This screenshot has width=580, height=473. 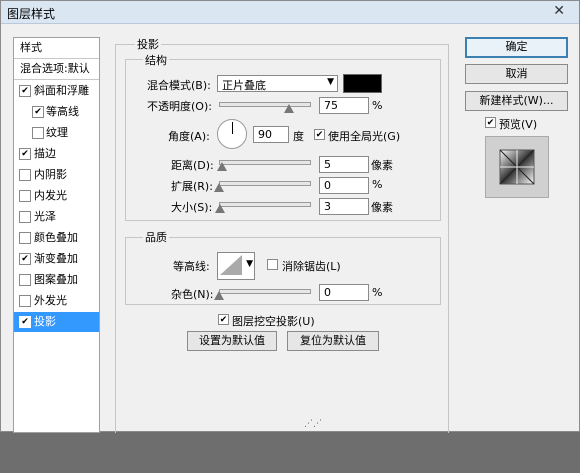 What do you see at coordinates (559, 11) in the screenshot?
I see `close-icon: ✕` at bounding box center [559, 11].